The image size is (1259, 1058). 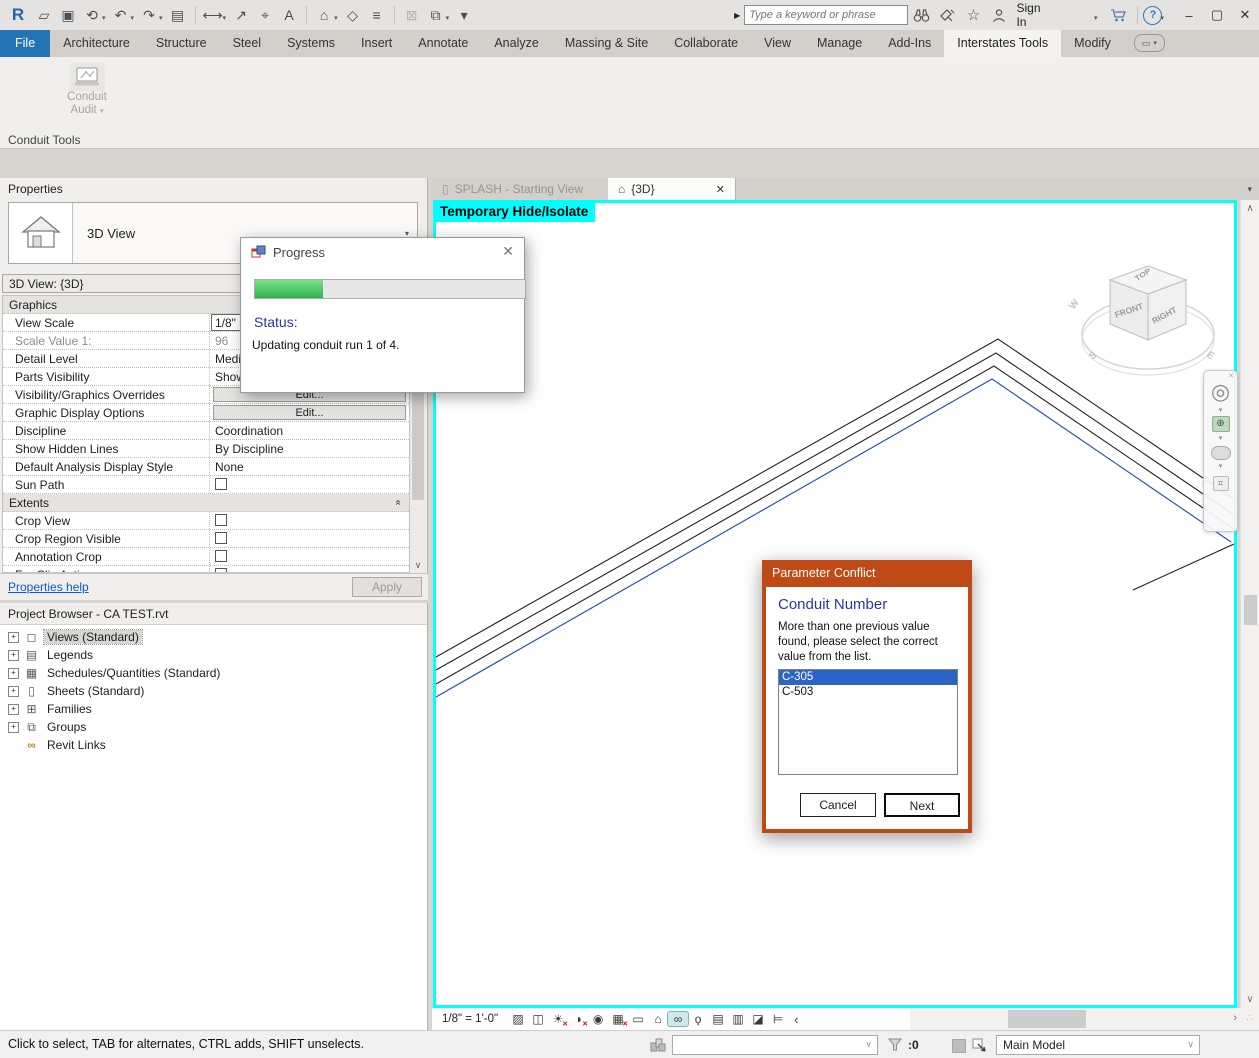 I want to click on default-3d-view-icon: ⌂, so click(x=324, y=15).